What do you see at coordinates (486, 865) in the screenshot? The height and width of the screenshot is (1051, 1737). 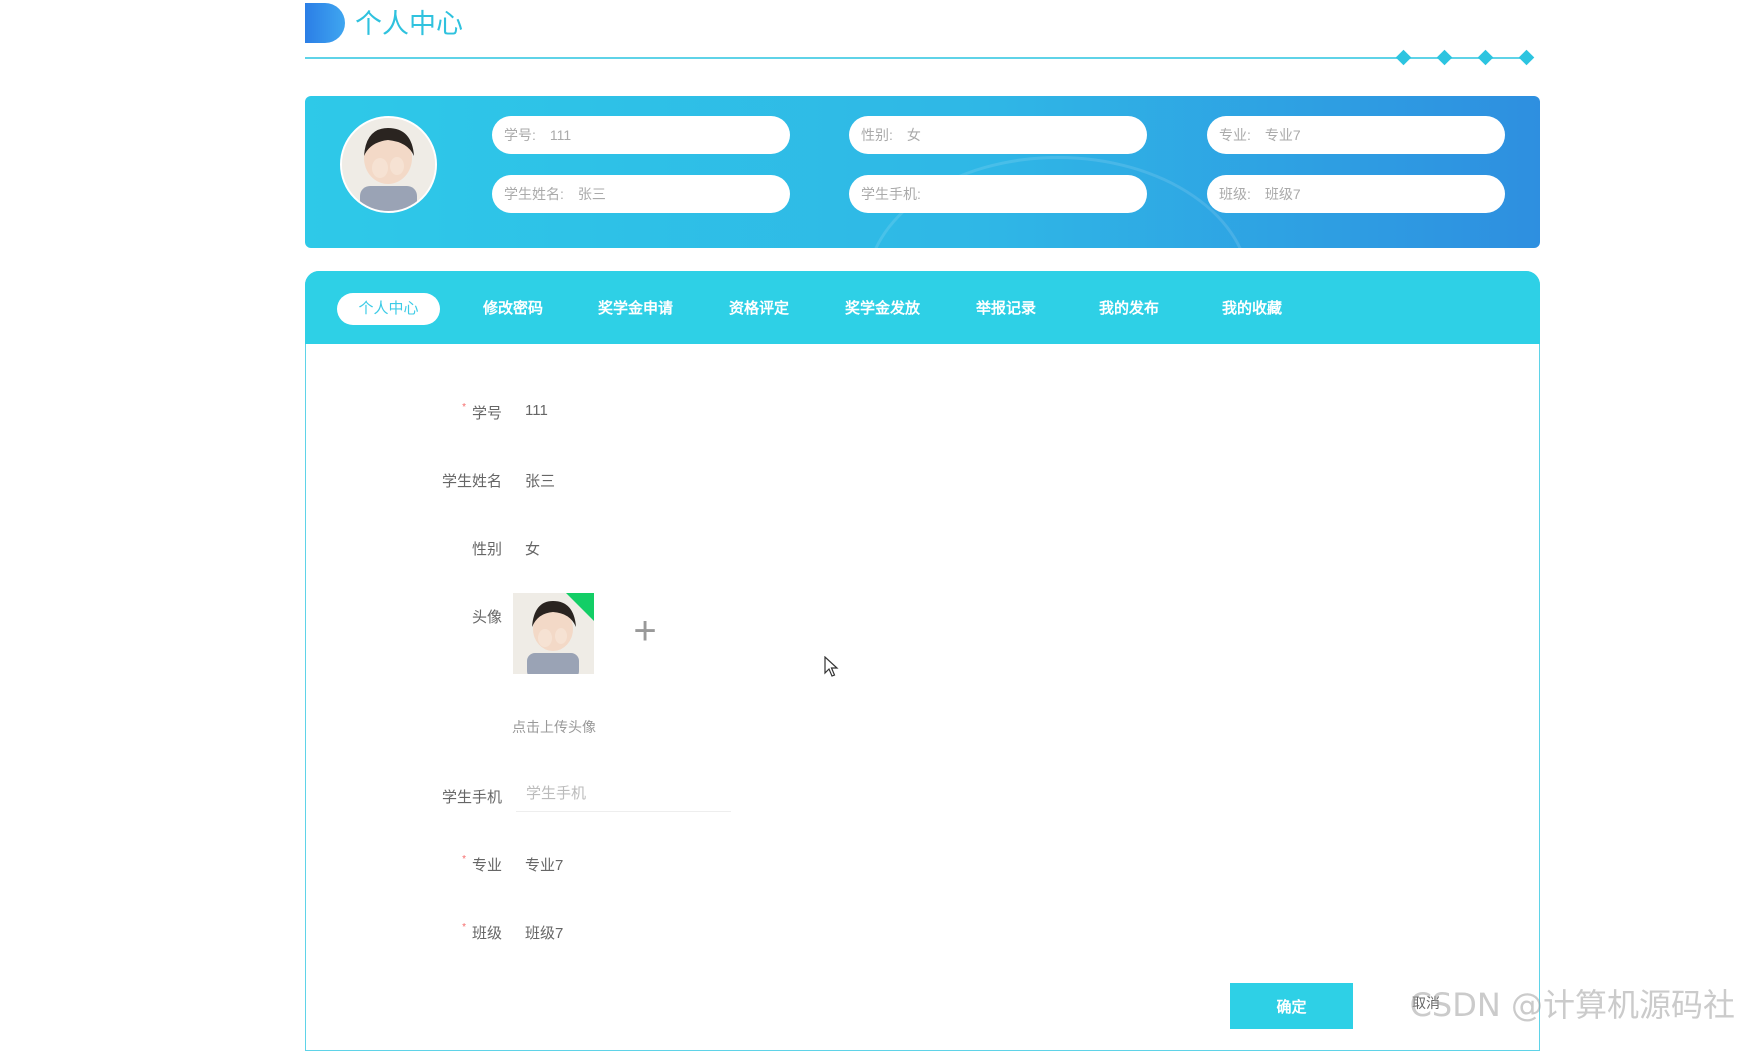 I see `form-label-text: 专业` at bounding box center [486, 865].